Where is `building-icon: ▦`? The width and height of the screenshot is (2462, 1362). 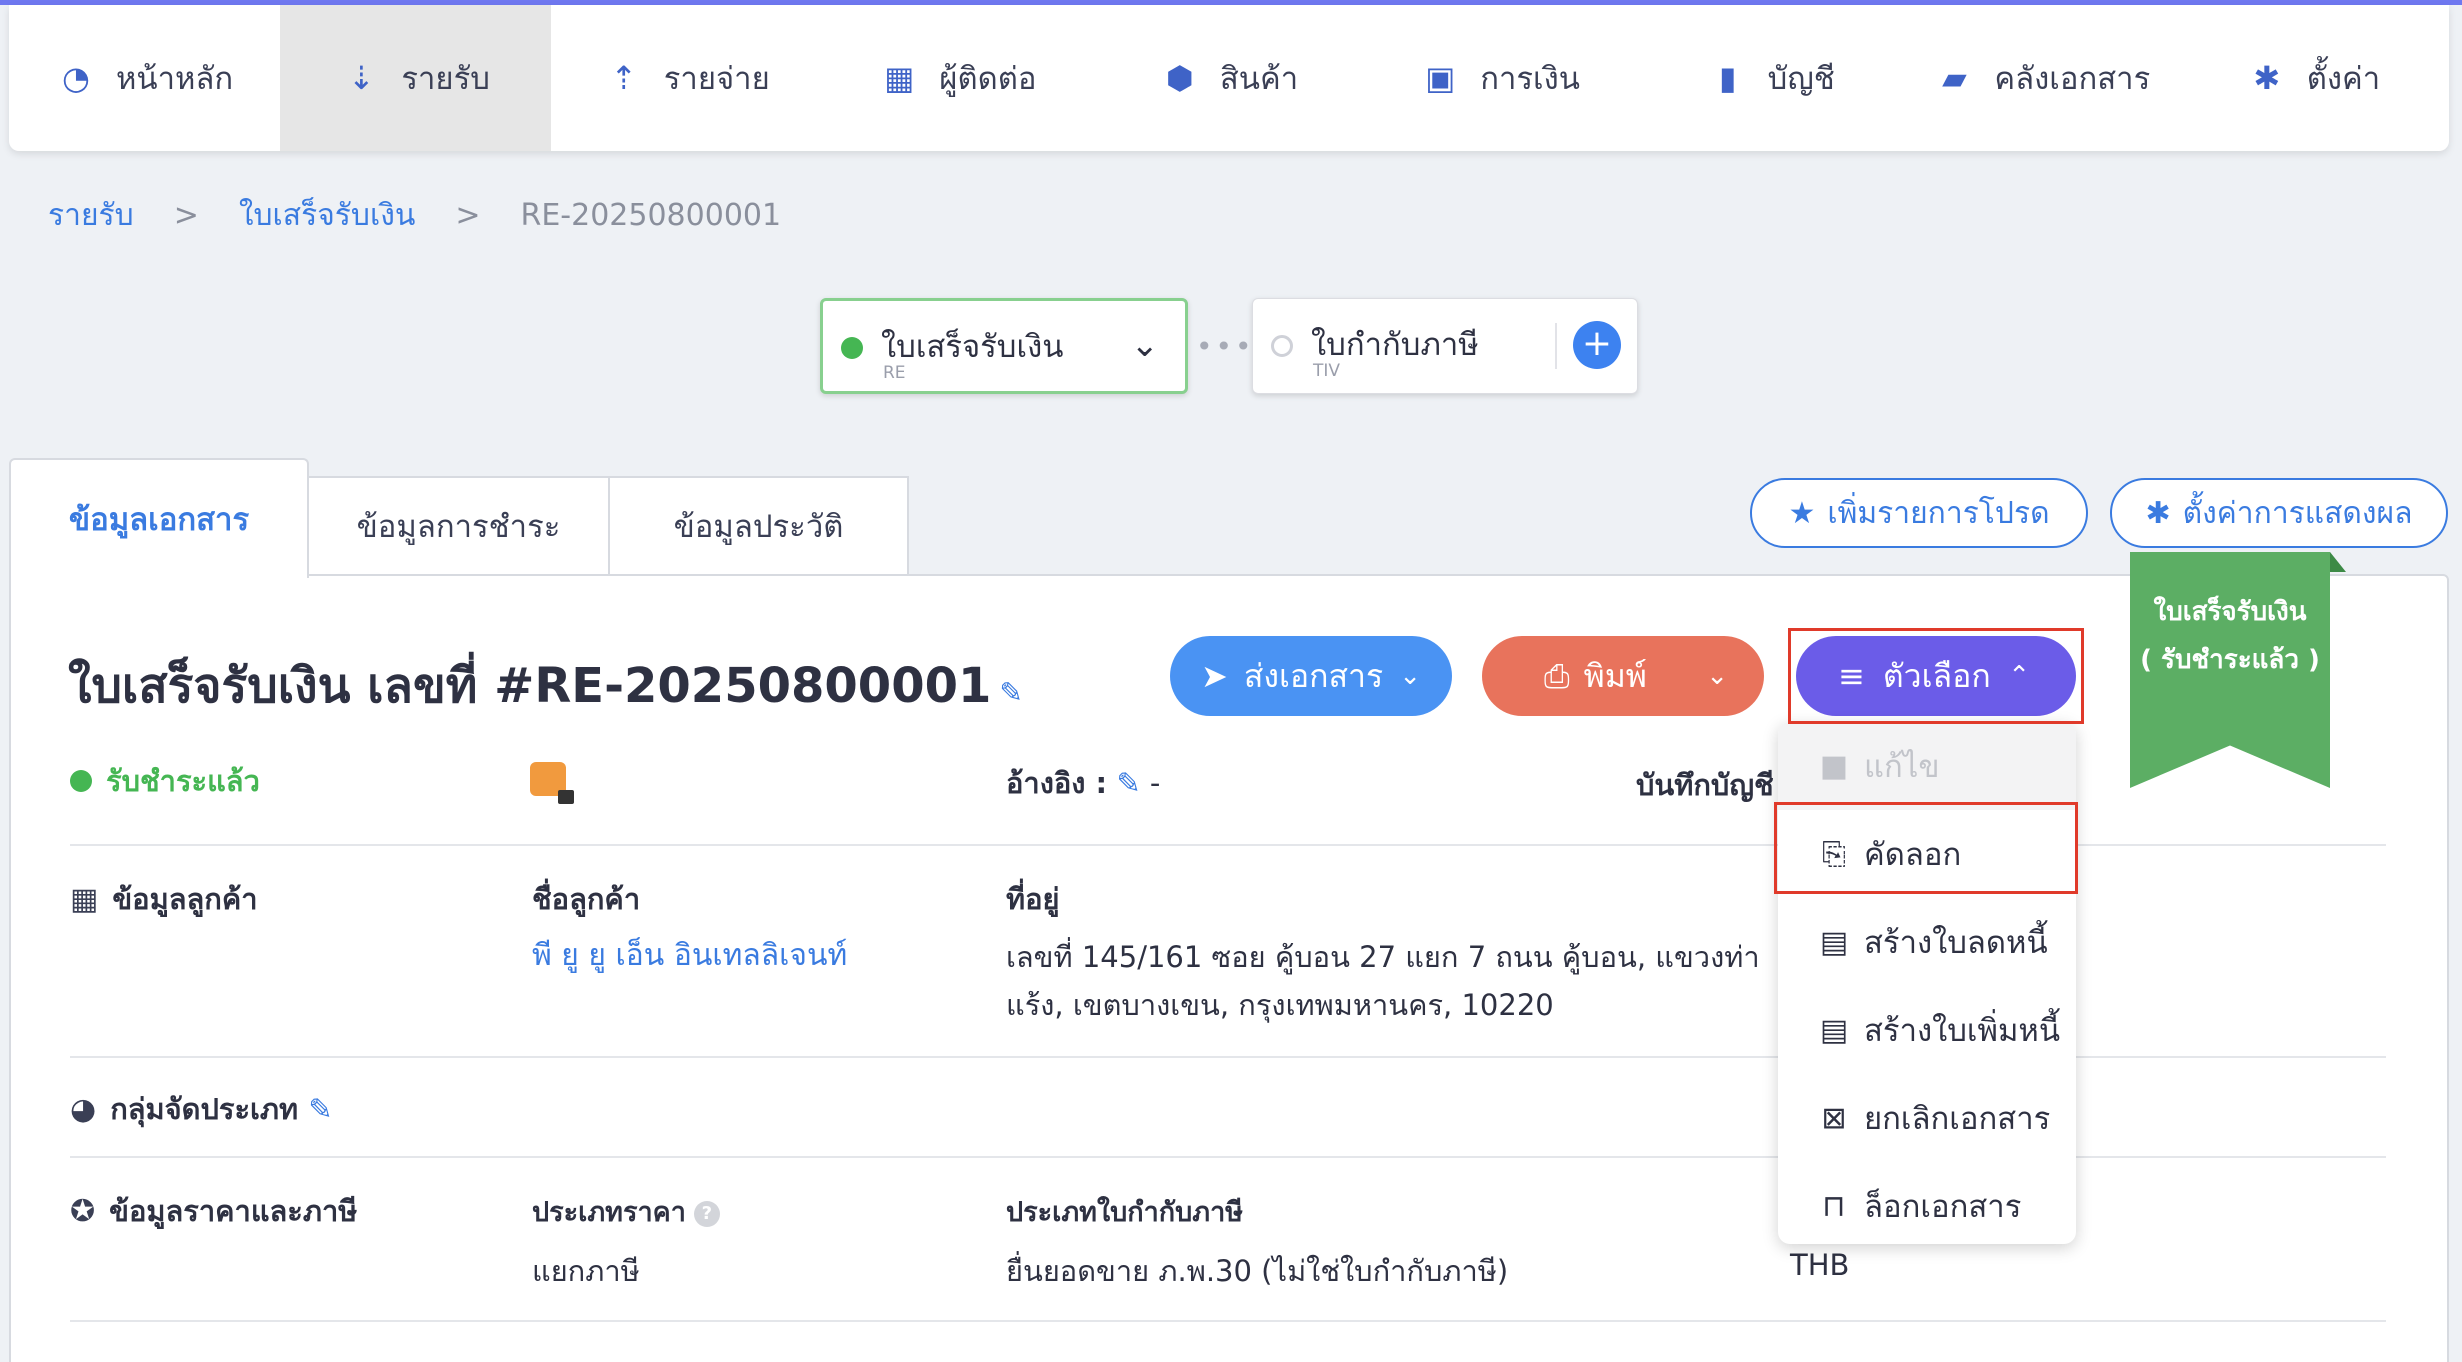
building-icon: ▦ is located at coordinates (84, 899).